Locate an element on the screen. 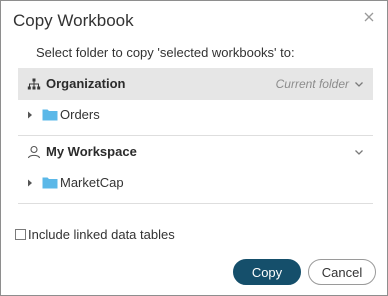 The height and width of the screenshot is (296, 388). section-my-workspace: My Workspace is located at coordinates (195, 152).